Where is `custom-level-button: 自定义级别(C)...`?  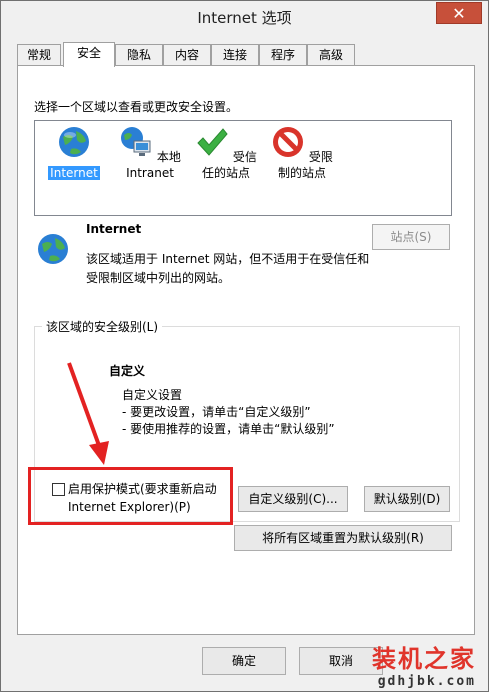
custom-level-button: 自定义级别(C)... is located at coordinates (293, 499).